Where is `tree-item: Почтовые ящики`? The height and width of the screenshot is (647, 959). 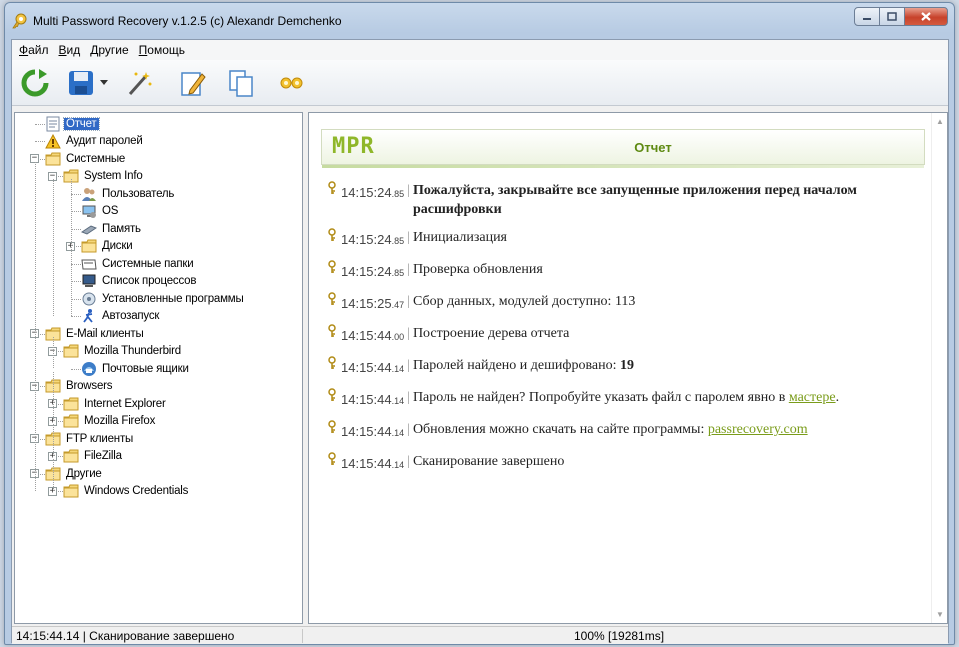
tree-item: Почтовые ящики is located at coordinates (136, 368).